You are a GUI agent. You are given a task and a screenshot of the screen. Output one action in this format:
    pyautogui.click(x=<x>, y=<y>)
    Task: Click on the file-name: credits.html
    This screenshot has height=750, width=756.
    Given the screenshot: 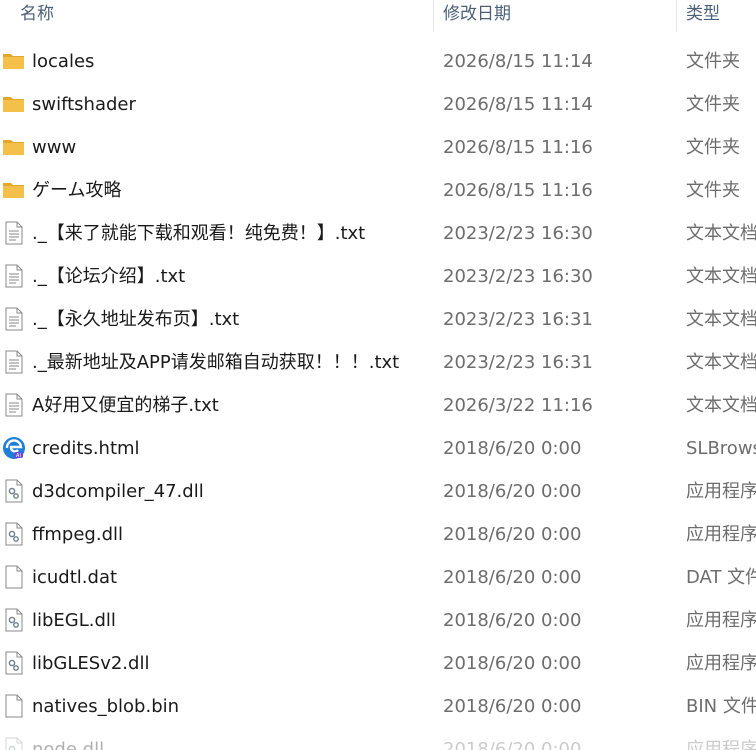 What is the action you would take?
    pyautogui.click(x=86, y=448)
    